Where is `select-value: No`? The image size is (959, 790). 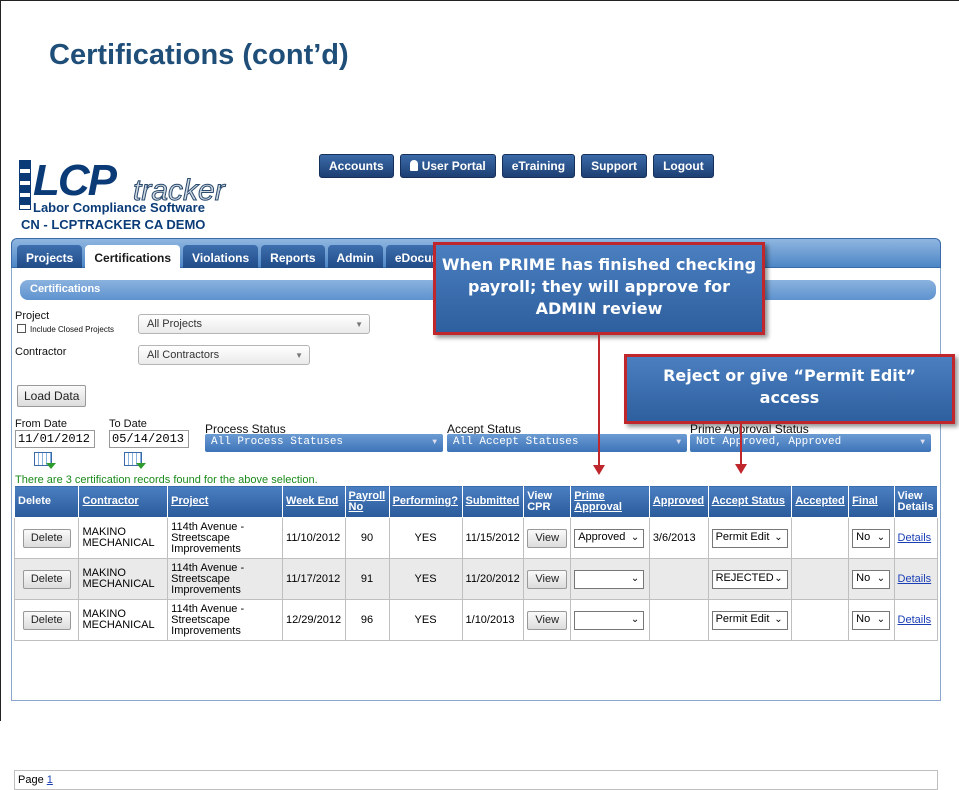 select-value: No is located at coordinates (863, 536).